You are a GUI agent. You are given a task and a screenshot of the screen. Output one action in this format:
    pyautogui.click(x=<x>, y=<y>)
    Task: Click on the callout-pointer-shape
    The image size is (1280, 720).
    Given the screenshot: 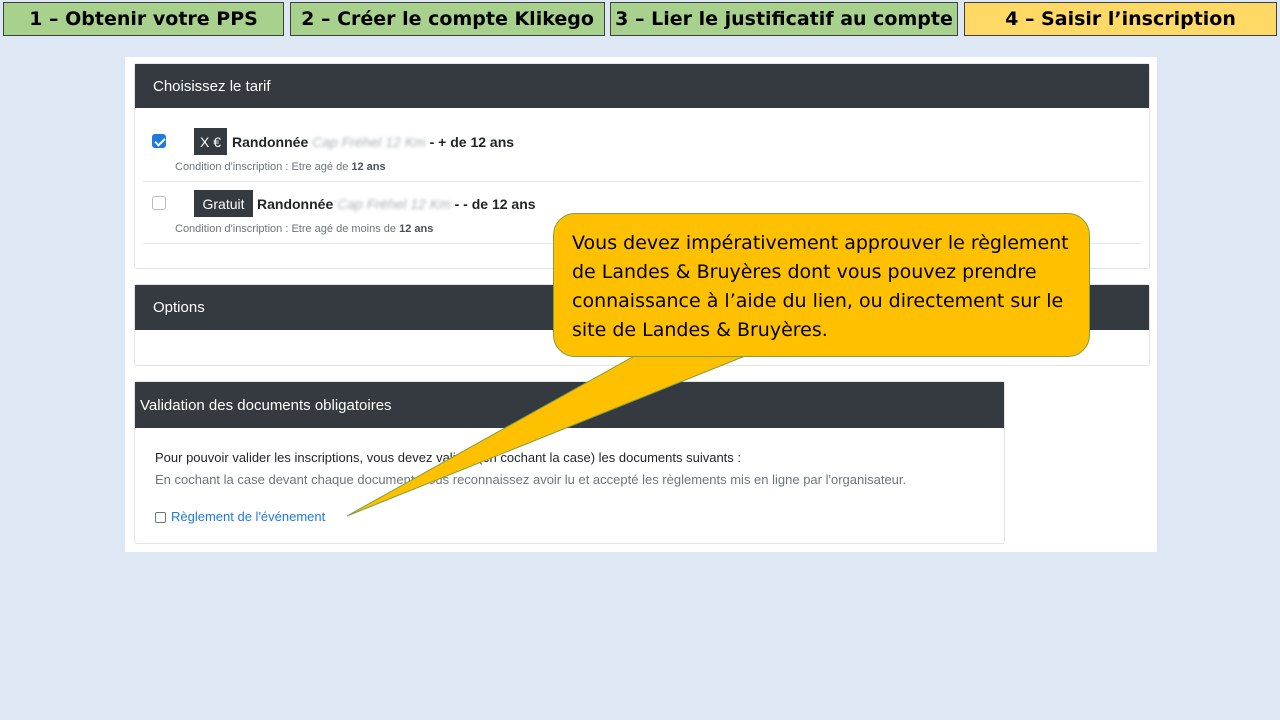 What is the action you would take?
    pyautogui.click(x=553, y=433)
    